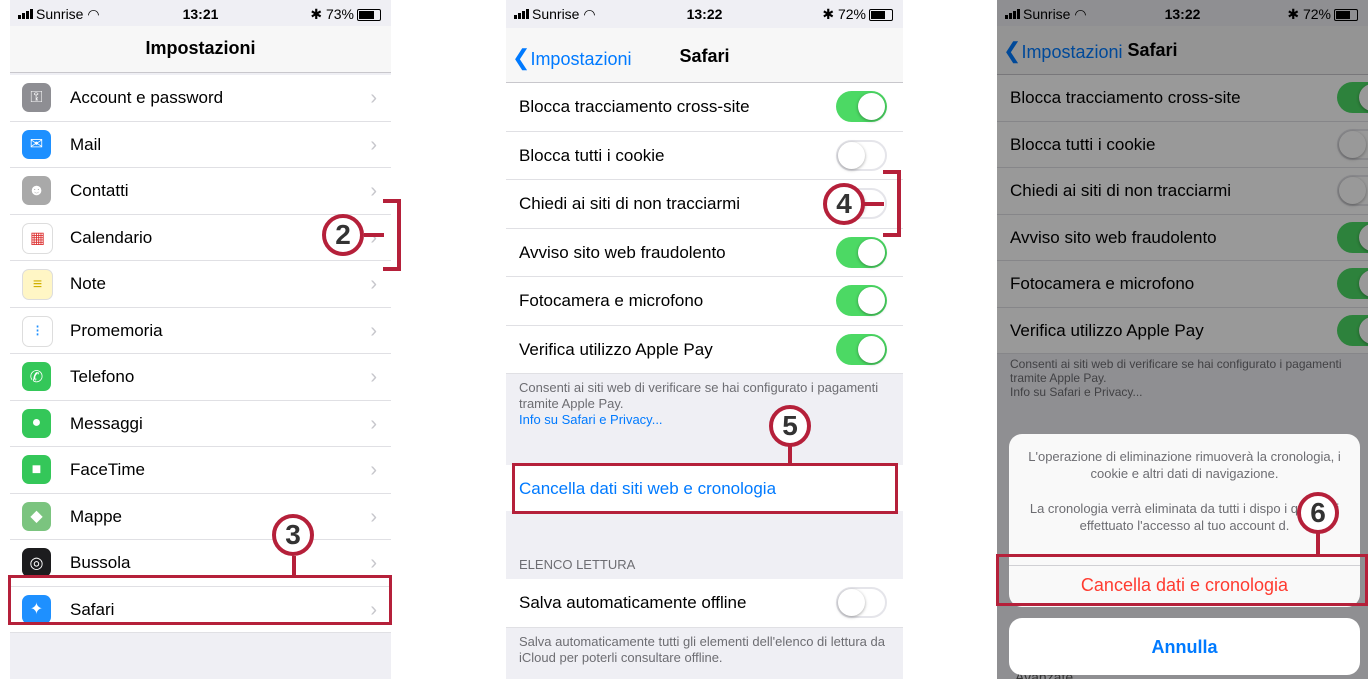 Image resolution: width=1368 pixels, height=679 pixels. I want to click on toggle-label: Chiedi ai siti di non tracciarmi, so click(630, 203).